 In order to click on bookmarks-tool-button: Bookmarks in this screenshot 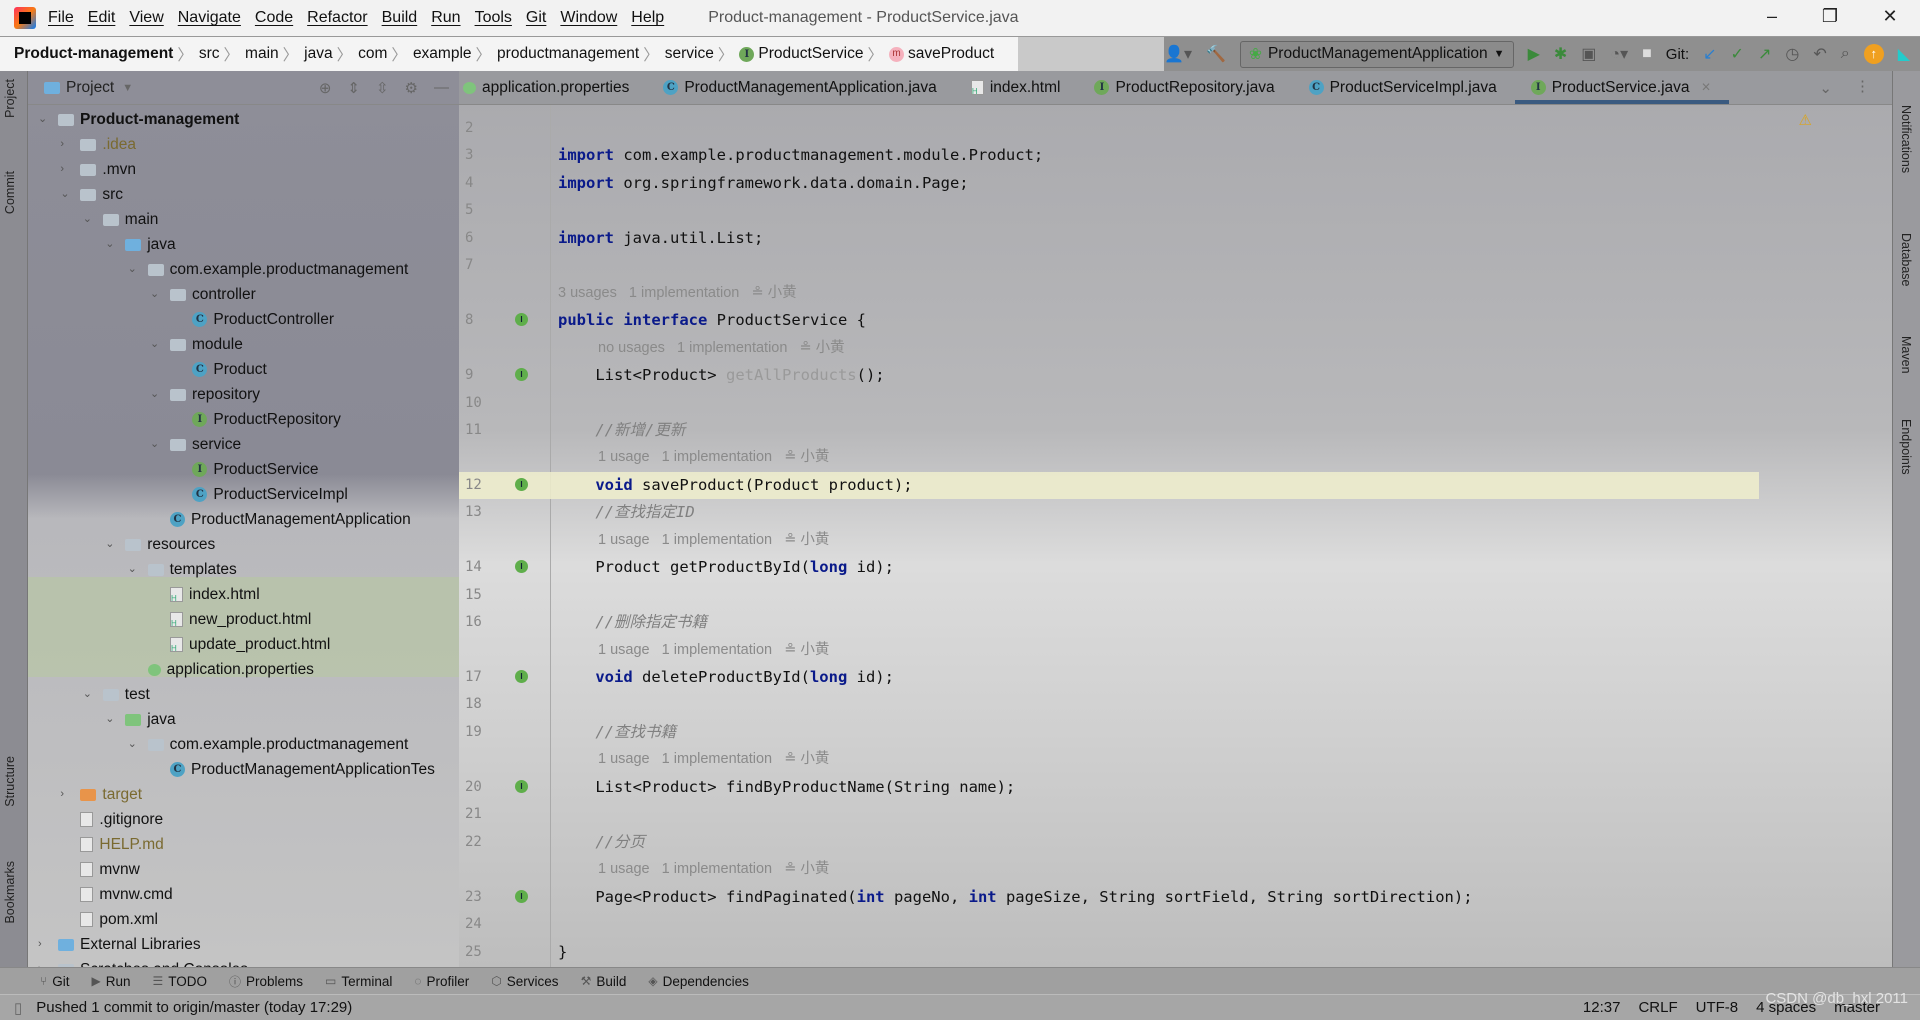, I will do `click(10, 892)`.